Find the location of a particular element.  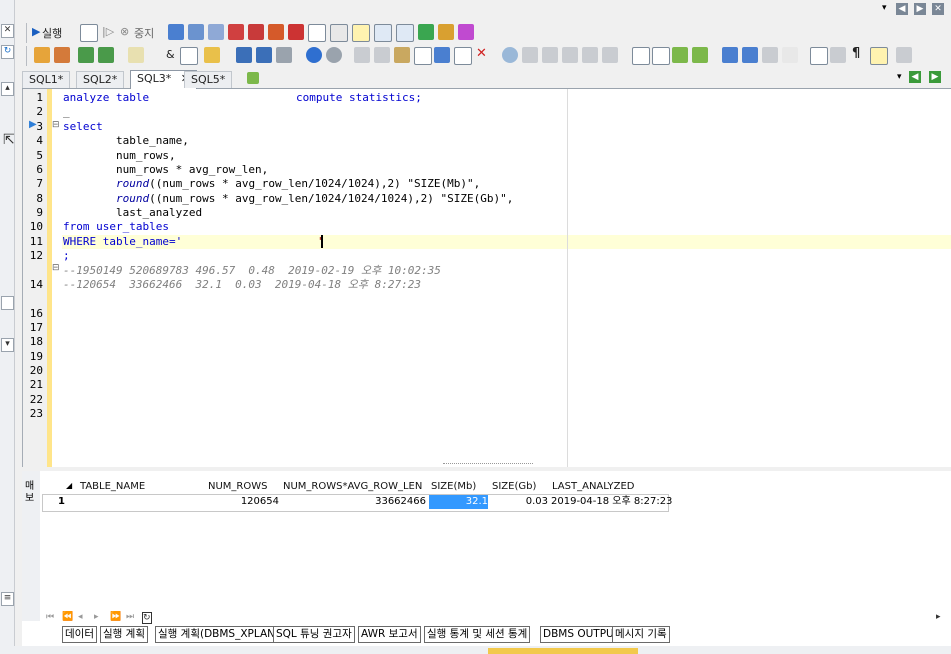

scroll-handle: ≡ is located at coordinates (7, 599).